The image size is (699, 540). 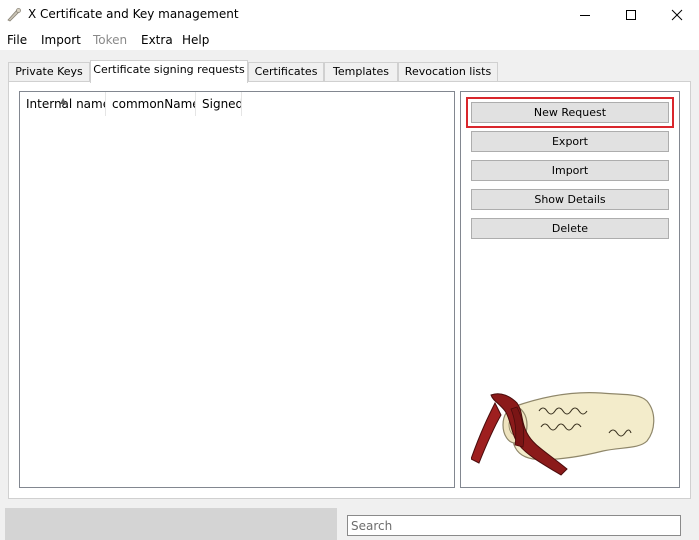 What do you see at coordinates (110, 40) in the screenshot?
I see `menu-token: Token` at bounding box center [110, 40].